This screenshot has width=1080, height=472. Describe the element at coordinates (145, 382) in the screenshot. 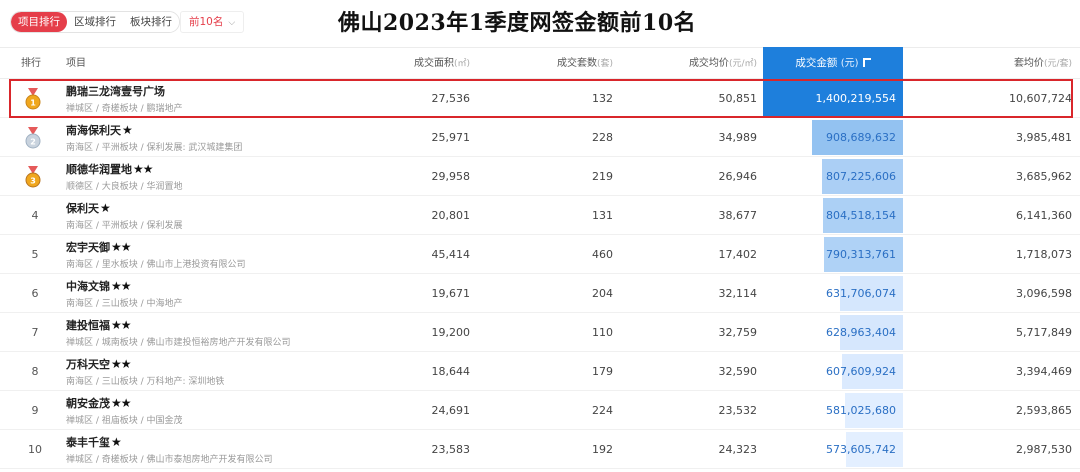

I see `project-location: 南海区 / 三山板块 / 万科地产: 深圳地铁` at that location.